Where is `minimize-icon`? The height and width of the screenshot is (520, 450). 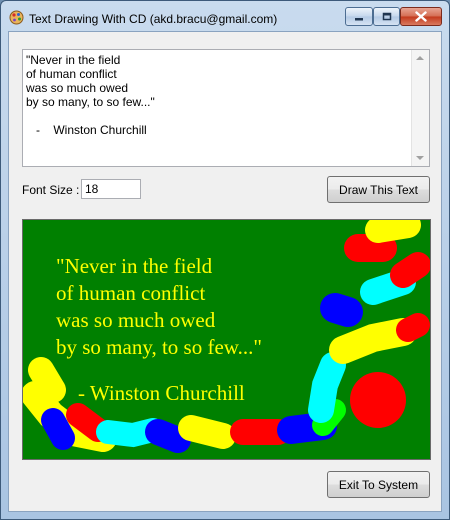
minimize-icon is located at coordinates (359, 18).